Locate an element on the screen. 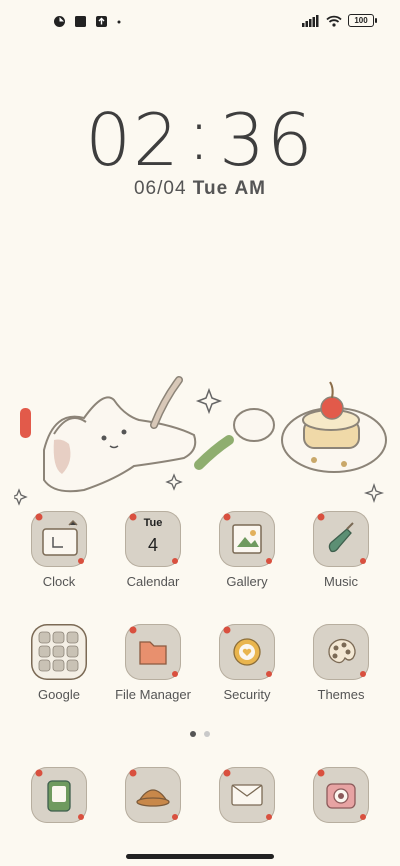 This screenshot has width=400, height=866. clock-minute: 36 is located at coordinates (267, 140).